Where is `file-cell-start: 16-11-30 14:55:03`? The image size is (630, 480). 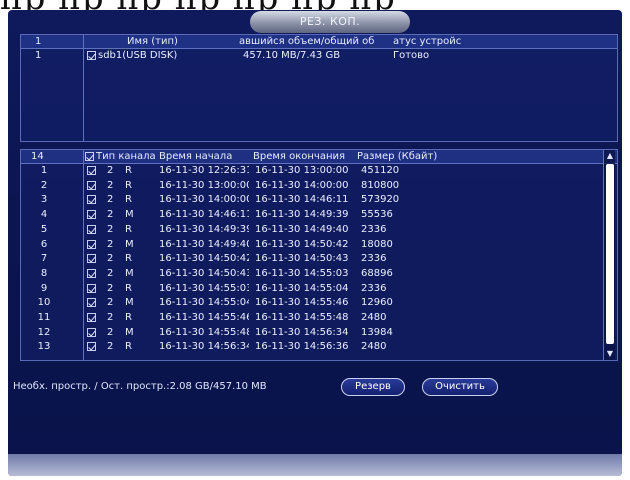
file-cell-start: 16-11-30 14:55:03 is located at coordinates (204, 288).